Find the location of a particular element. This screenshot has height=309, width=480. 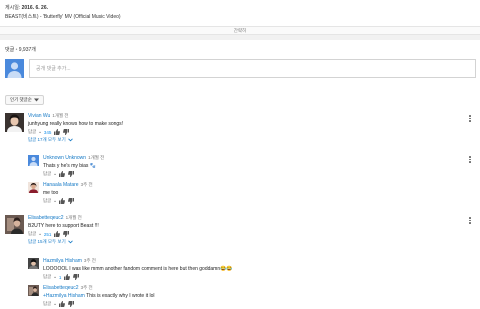

like-count: 1 is located at coordinates (60, 277).